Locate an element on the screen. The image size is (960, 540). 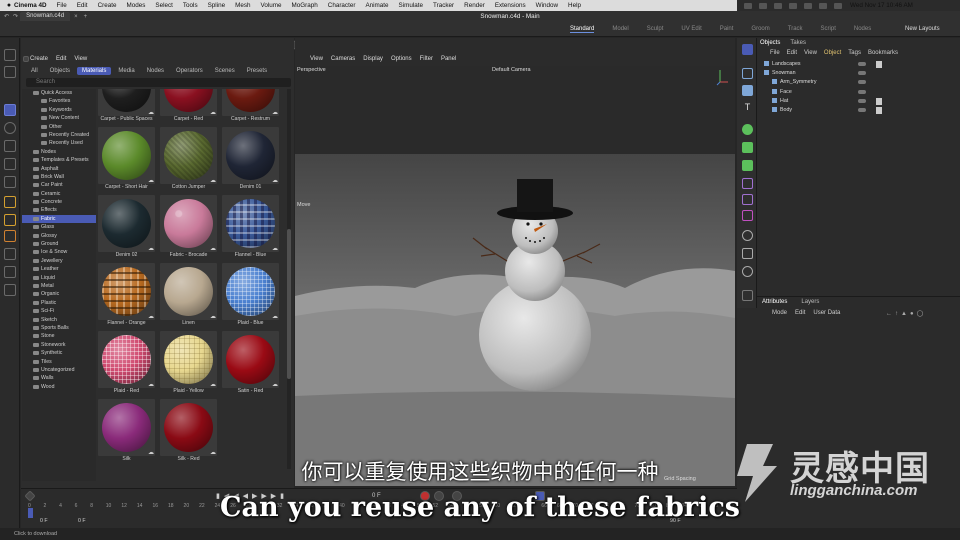
category-glossy: Glossy is located at coordinates (59, 236).